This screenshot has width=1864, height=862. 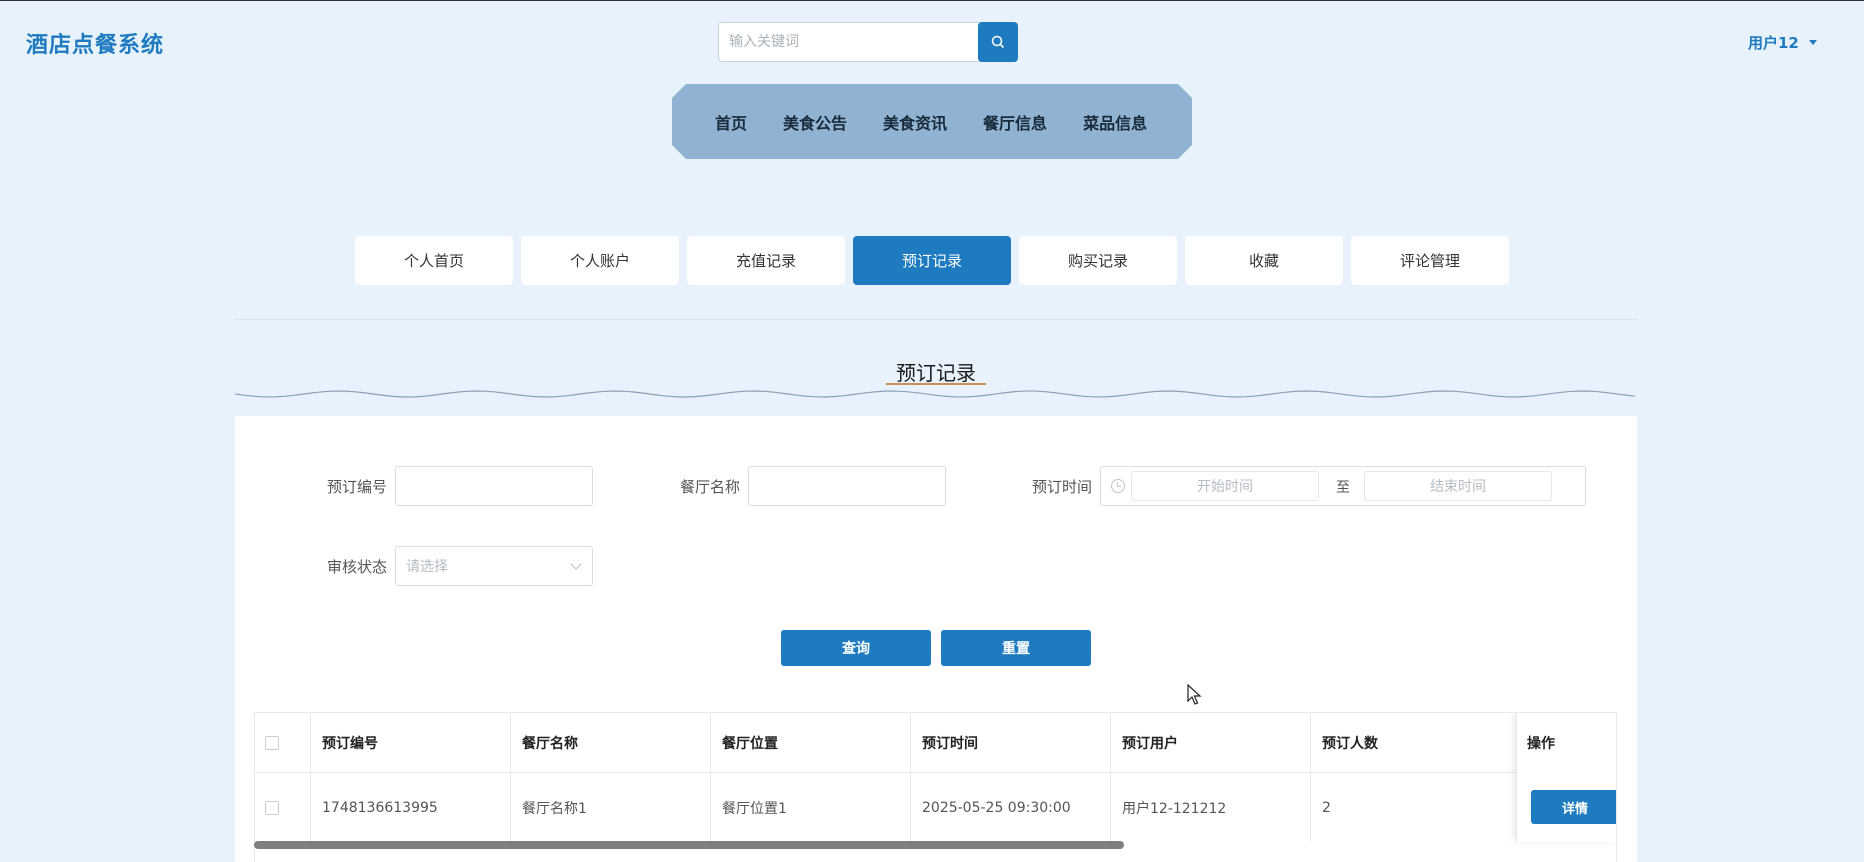 I want to click on tab-personal-home: 个人首页, so click(x=434, y=260).